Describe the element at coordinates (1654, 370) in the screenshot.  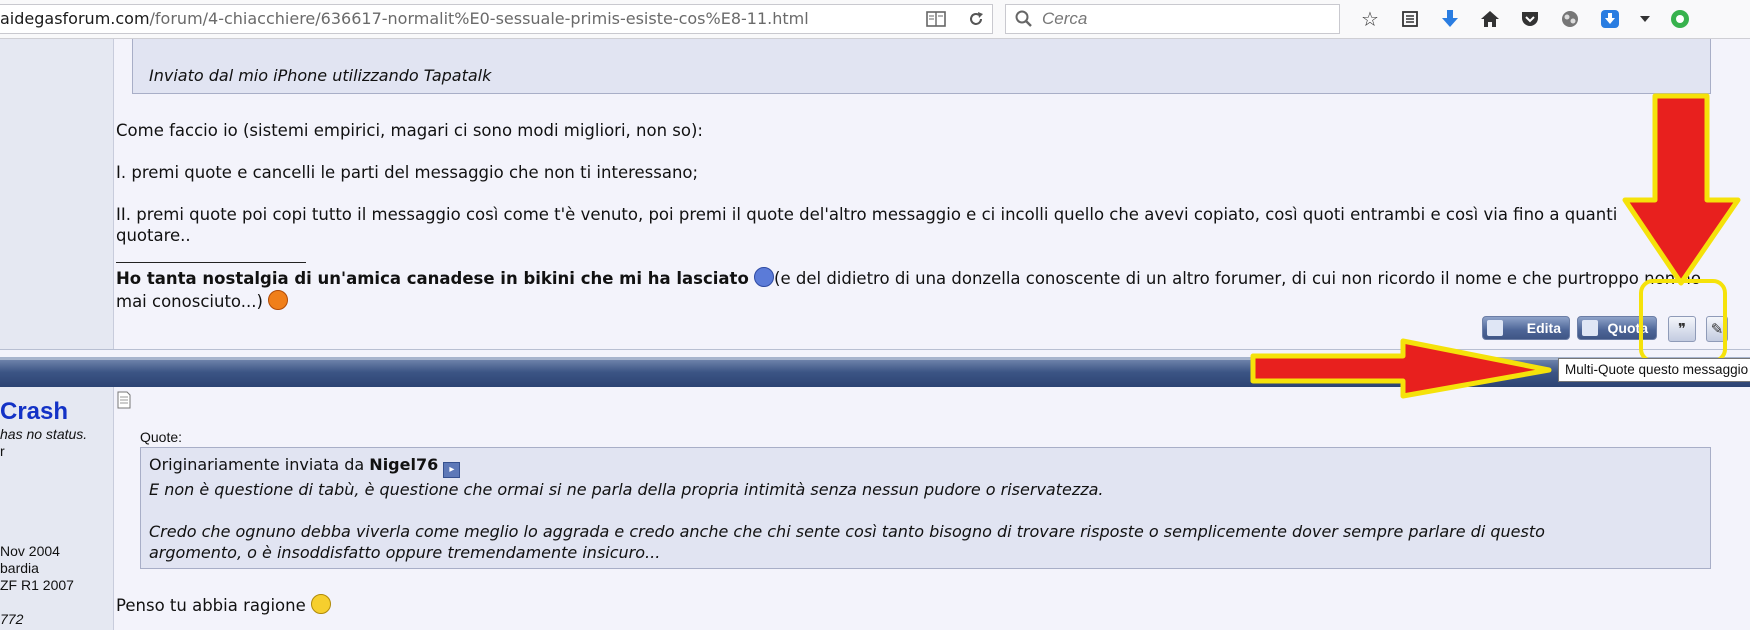
I see `multi-quote-tooltip: Multi-Quote questo messaggio` at that location.